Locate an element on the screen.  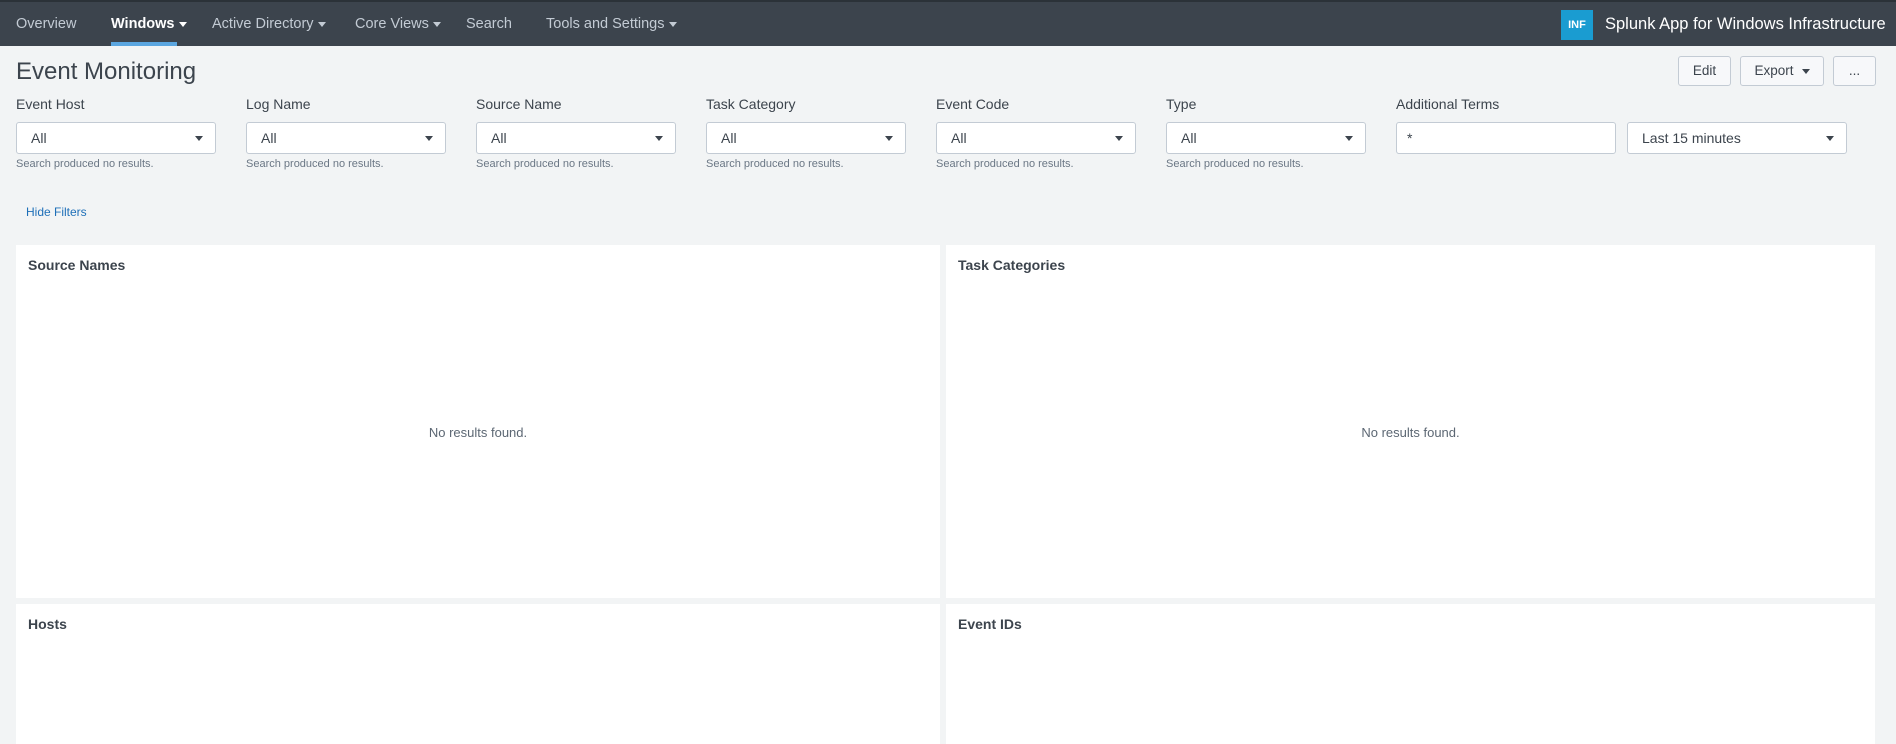
event-host-dropdown: All is located at coordinates (116, 138).